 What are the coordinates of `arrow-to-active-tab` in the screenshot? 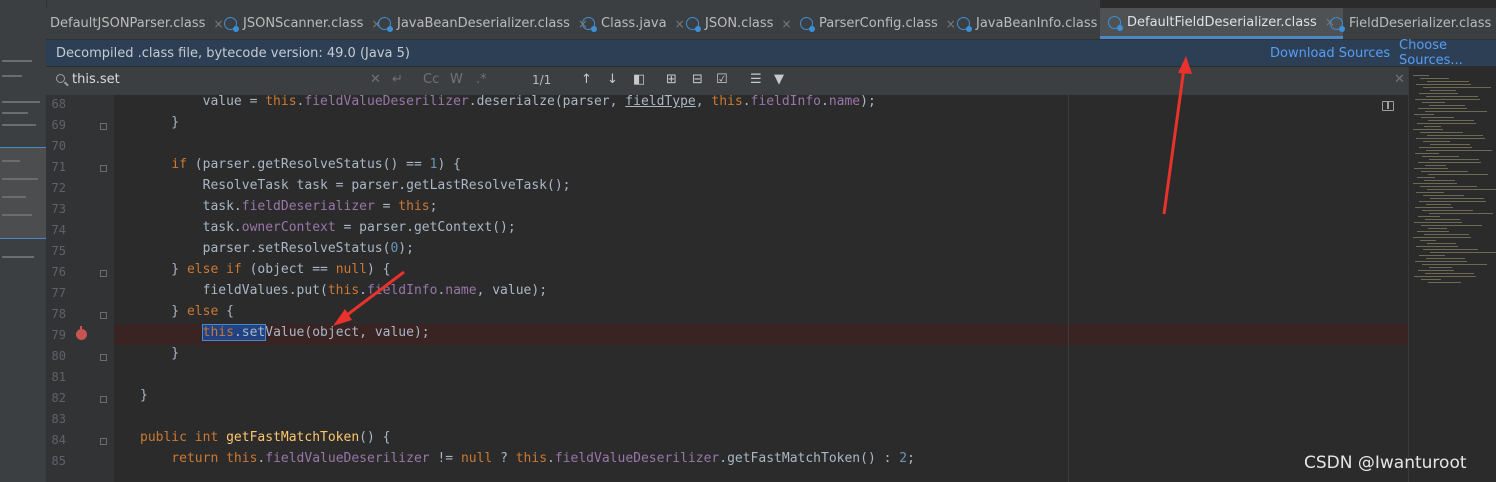 It's located at (1177, 135).